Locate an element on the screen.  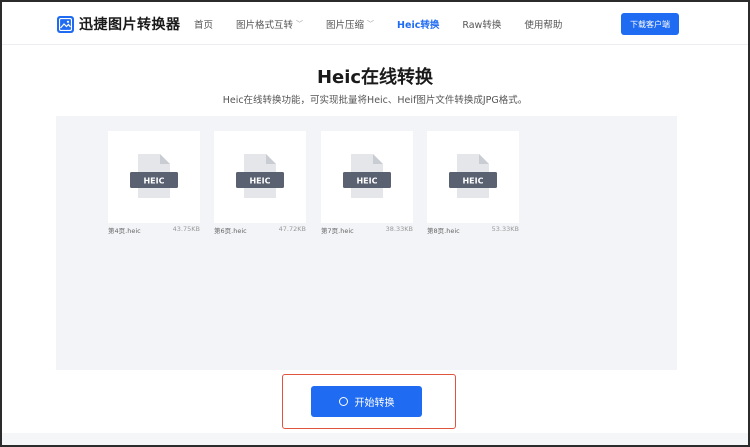
file-name: 第7页.heic is located at coordinates (337, 231).